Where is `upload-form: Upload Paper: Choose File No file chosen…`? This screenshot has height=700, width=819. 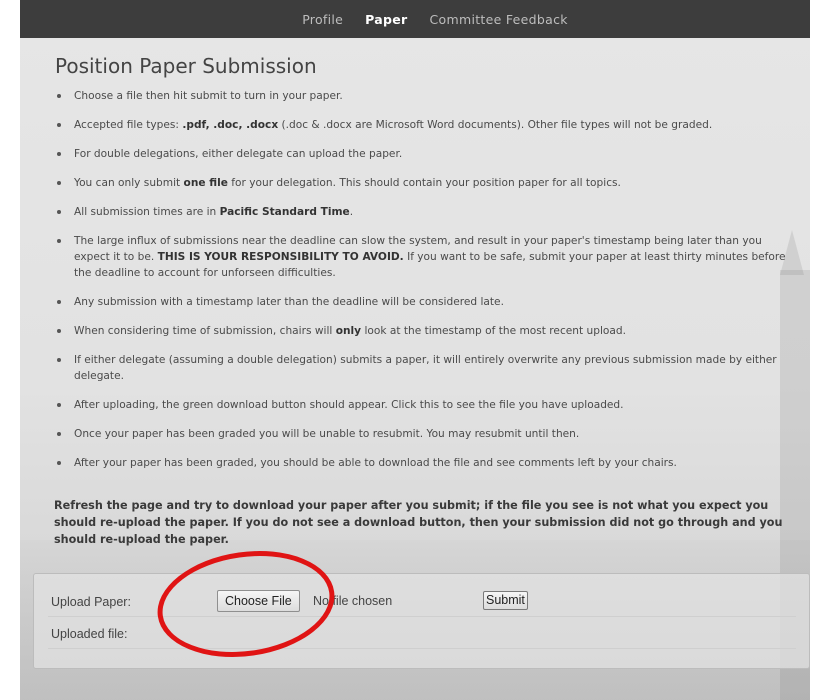 upload-form: Upload Paper: Choose File No file chosen… is located at coordinates (421, 621).